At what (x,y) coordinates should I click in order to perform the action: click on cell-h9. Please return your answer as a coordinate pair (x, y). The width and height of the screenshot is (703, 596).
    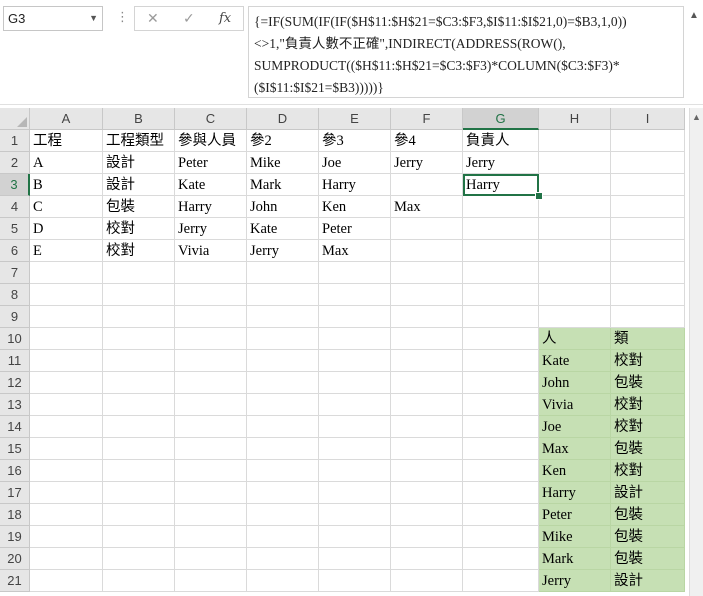
    Looking at the image, I should click on (575, 317).